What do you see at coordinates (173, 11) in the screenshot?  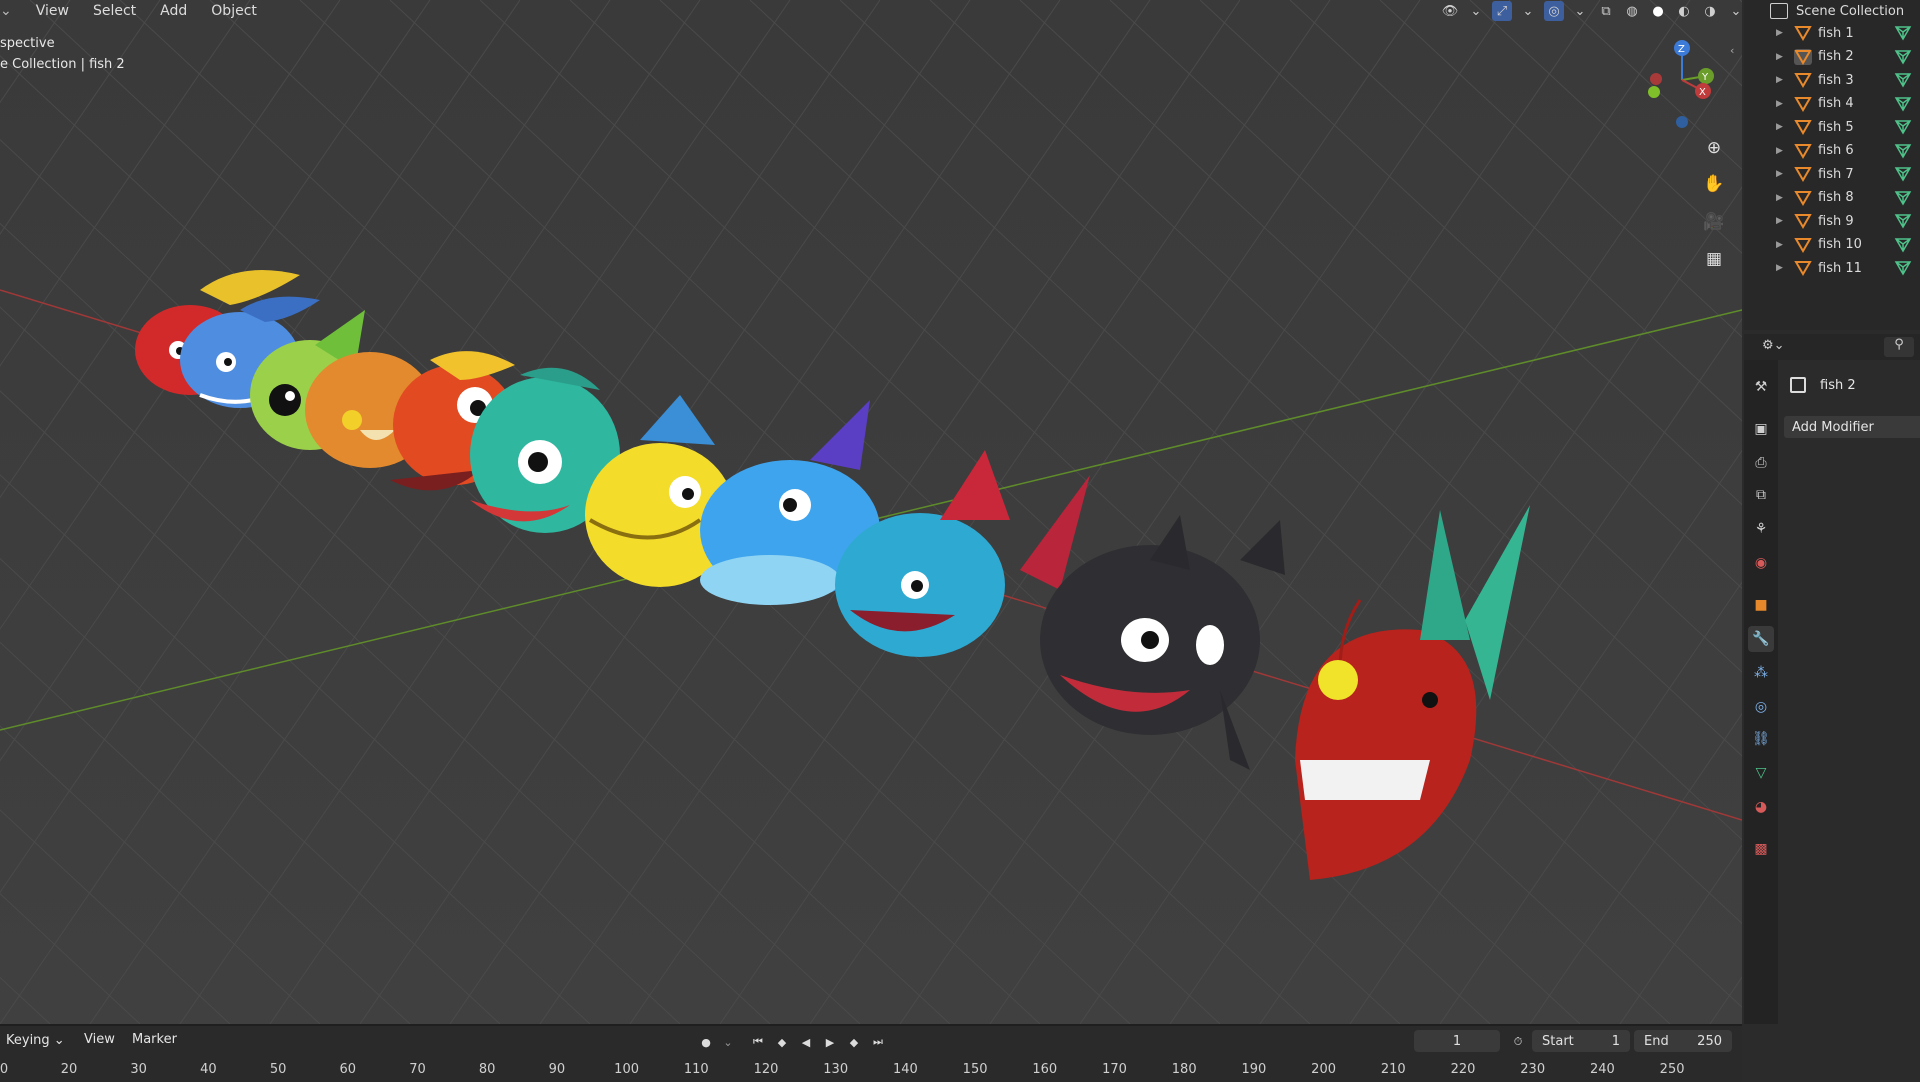 I see `menu-add: Add` at bounding box center [173, 11].